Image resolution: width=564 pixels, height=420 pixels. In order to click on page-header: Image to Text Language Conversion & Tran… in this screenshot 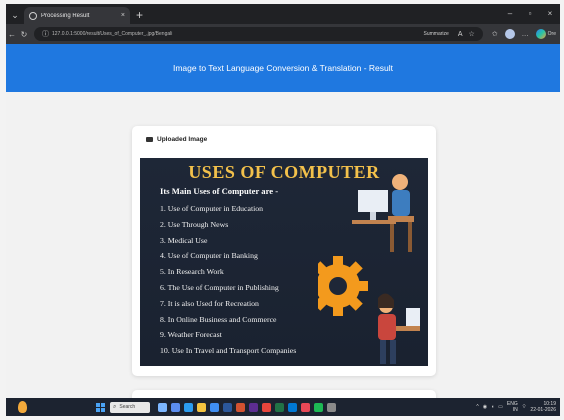, I will do `click(283, 68)`.